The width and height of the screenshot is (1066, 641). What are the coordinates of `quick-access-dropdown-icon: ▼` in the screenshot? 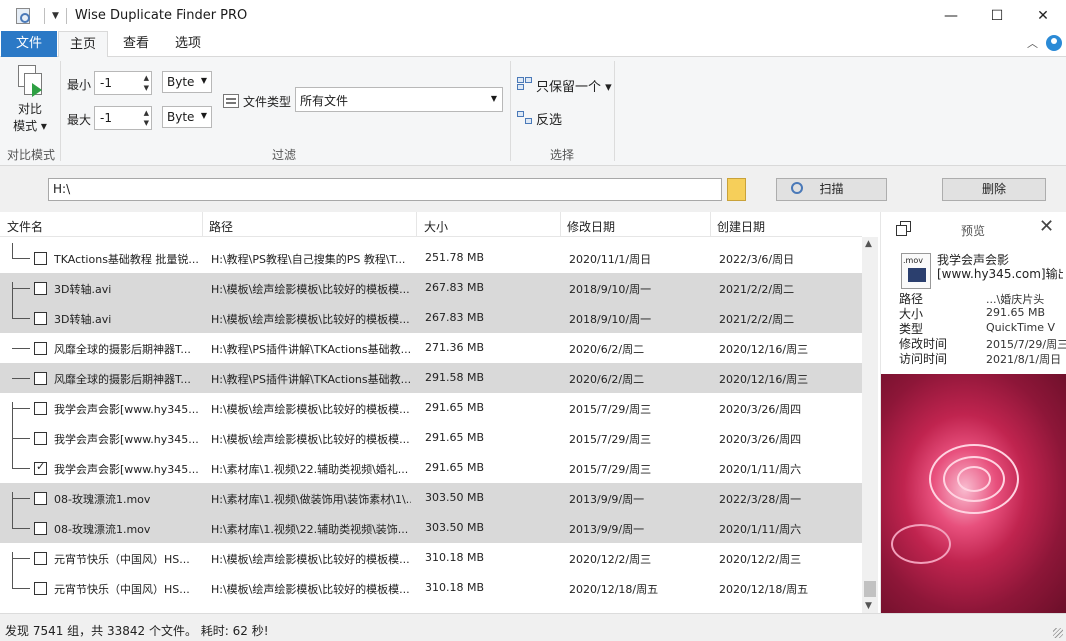 It's located at (55, 16).